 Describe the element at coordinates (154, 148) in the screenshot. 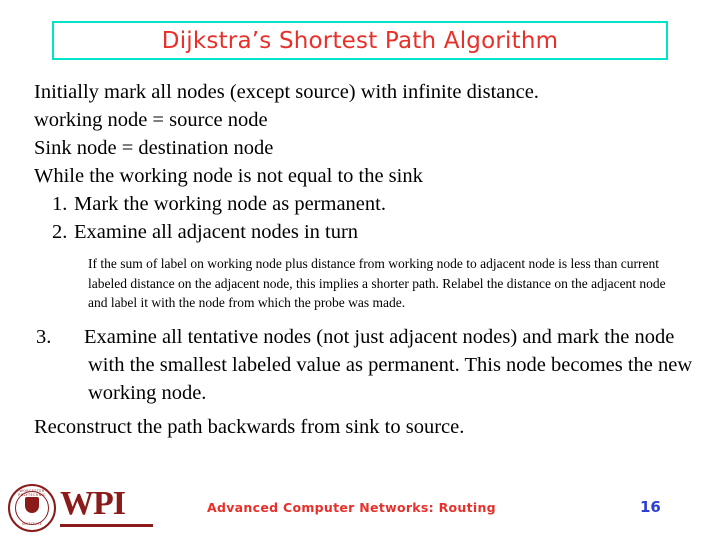

I see `body-line: Sink node = destination node` at that location.